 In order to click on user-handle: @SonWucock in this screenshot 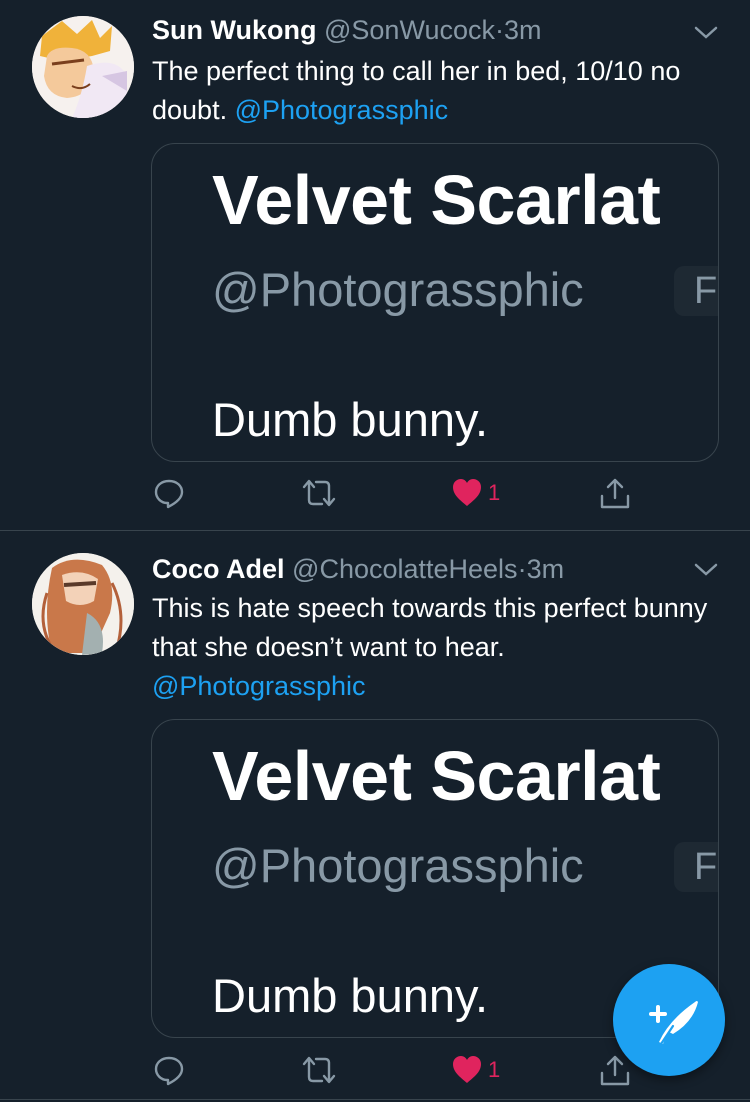, I will do `click(409, 30)`.